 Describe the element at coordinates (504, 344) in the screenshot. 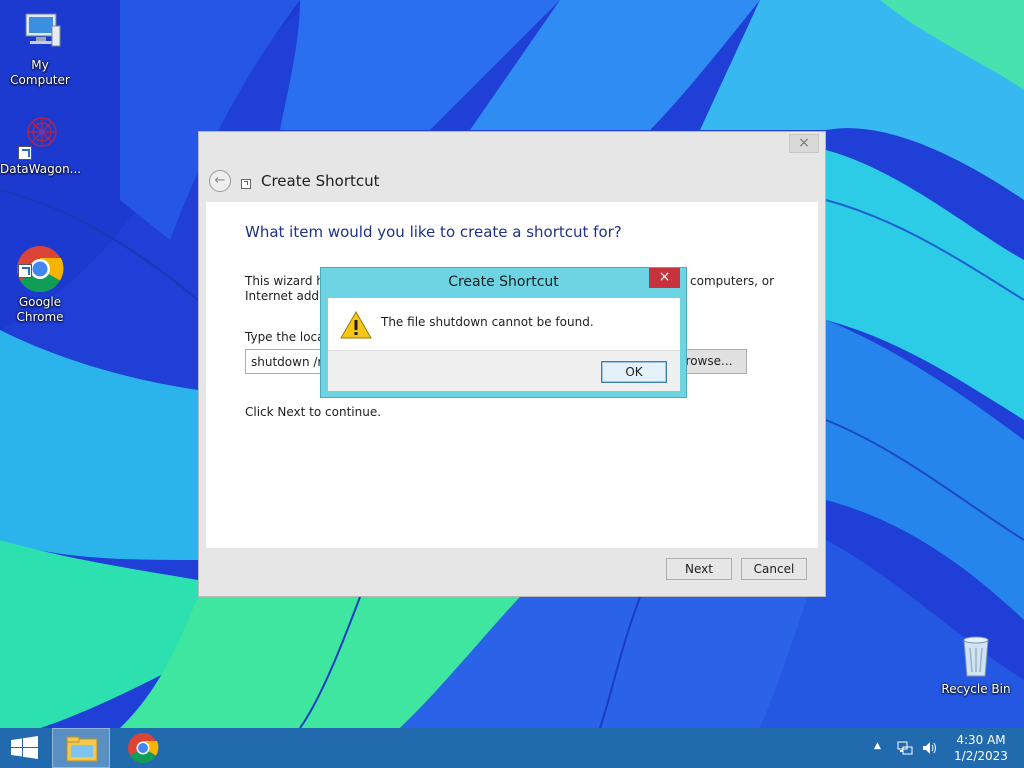

I see `dialog-body: The file shutdown cannot be found. OK` at that location.